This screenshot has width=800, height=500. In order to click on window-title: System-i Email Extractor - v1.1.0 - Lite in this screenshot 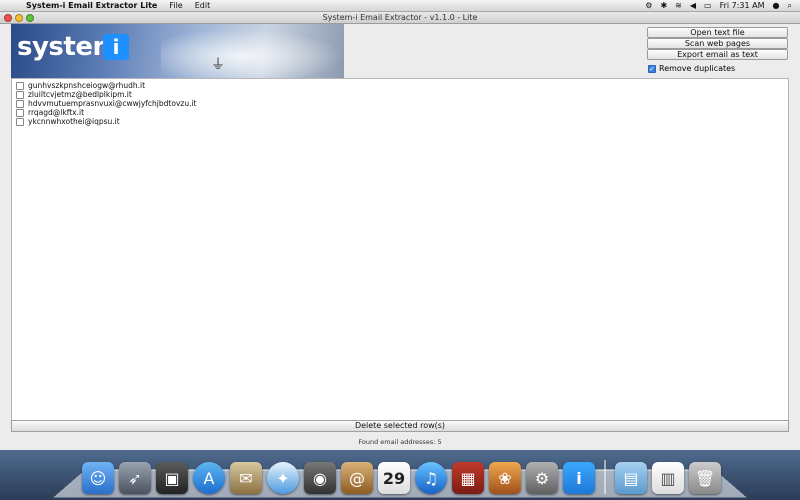, I will do `click(400, 17)`.